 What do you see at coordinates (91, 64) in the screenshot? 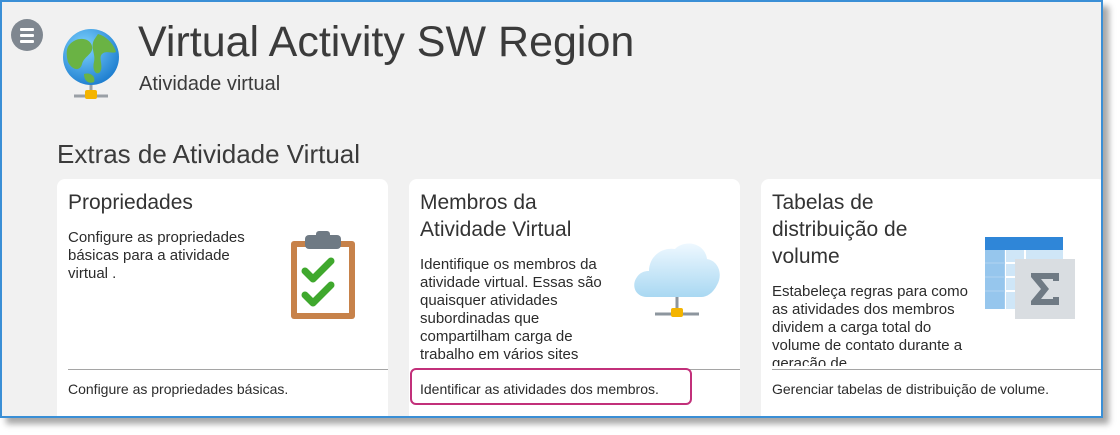
I see `globe-network-icon` at bounding box center [91, 64].